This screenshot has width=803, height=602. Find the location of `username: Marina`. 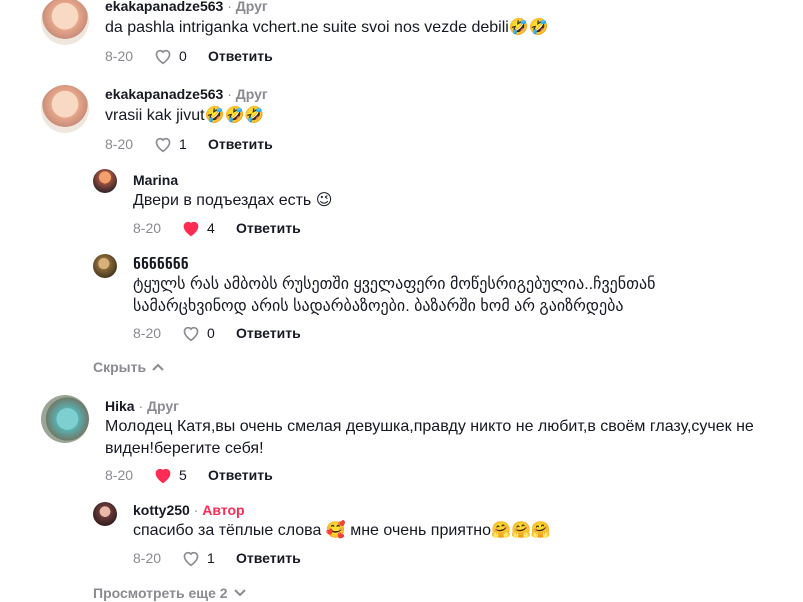

username: Marina is located at coordinates (155, 180).